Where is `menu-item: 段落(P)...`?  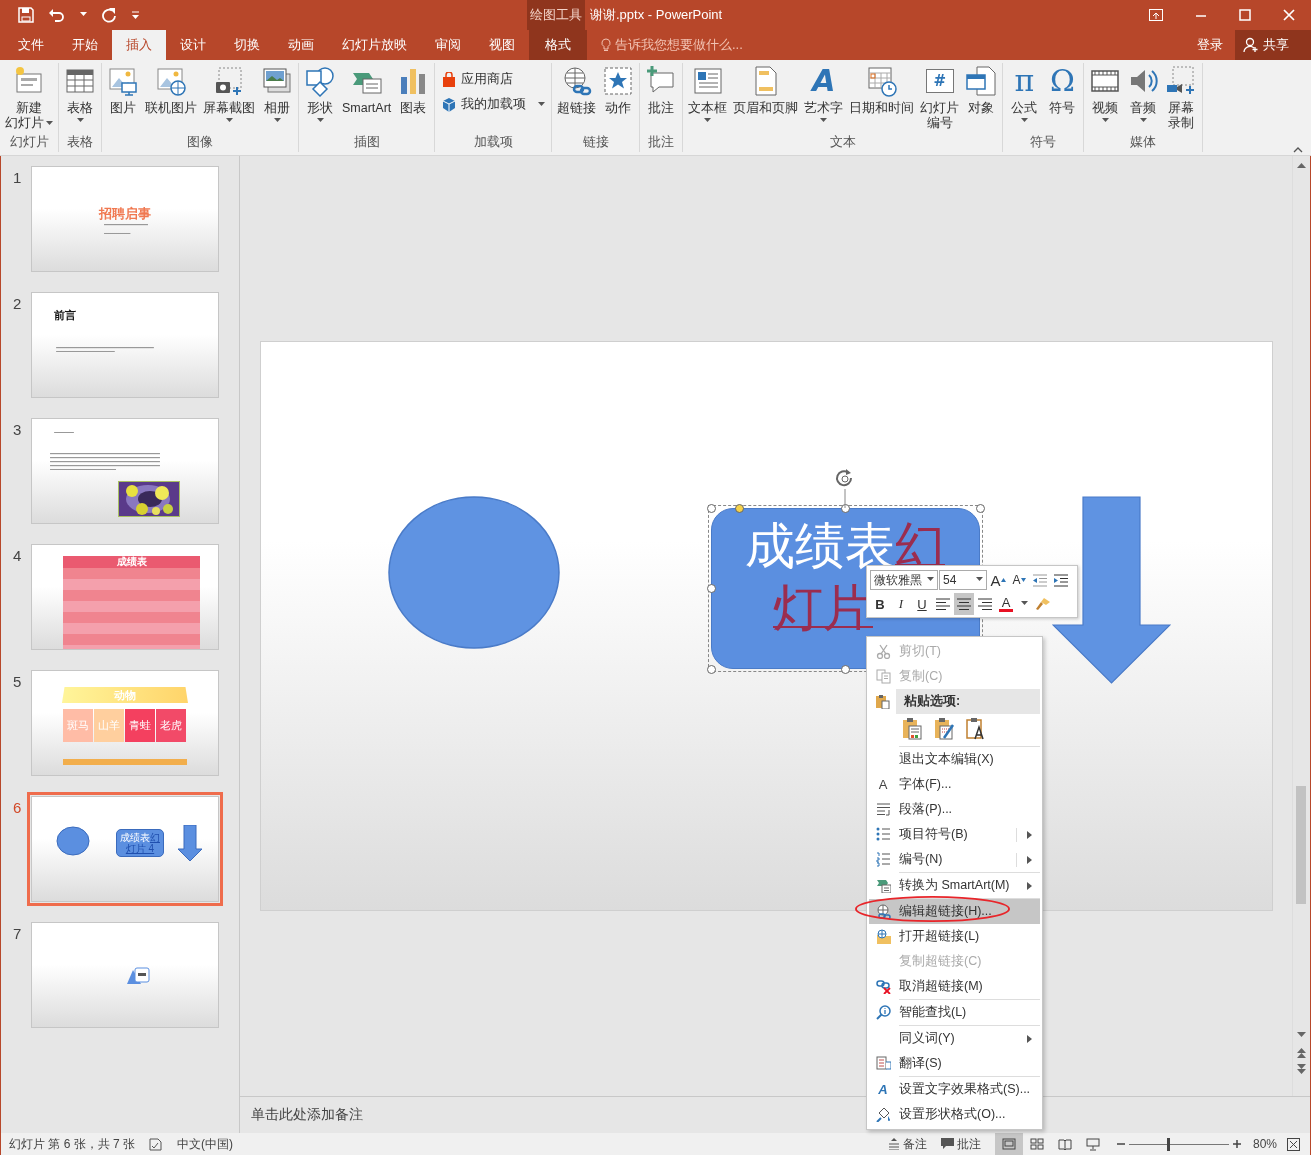
menu-item: 段落(P)... is located at coordinates (954, 809).